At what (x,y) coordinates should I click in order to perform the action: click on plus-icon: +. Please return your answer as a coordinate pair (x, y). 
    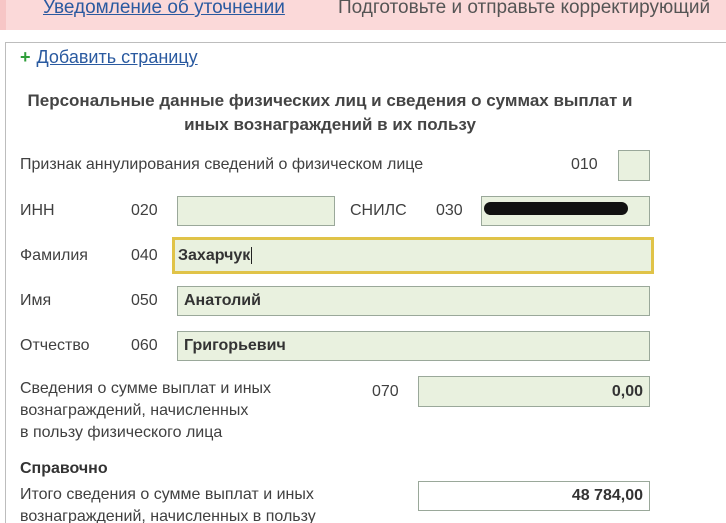
    Looking at the image, I should click on (25, 57).